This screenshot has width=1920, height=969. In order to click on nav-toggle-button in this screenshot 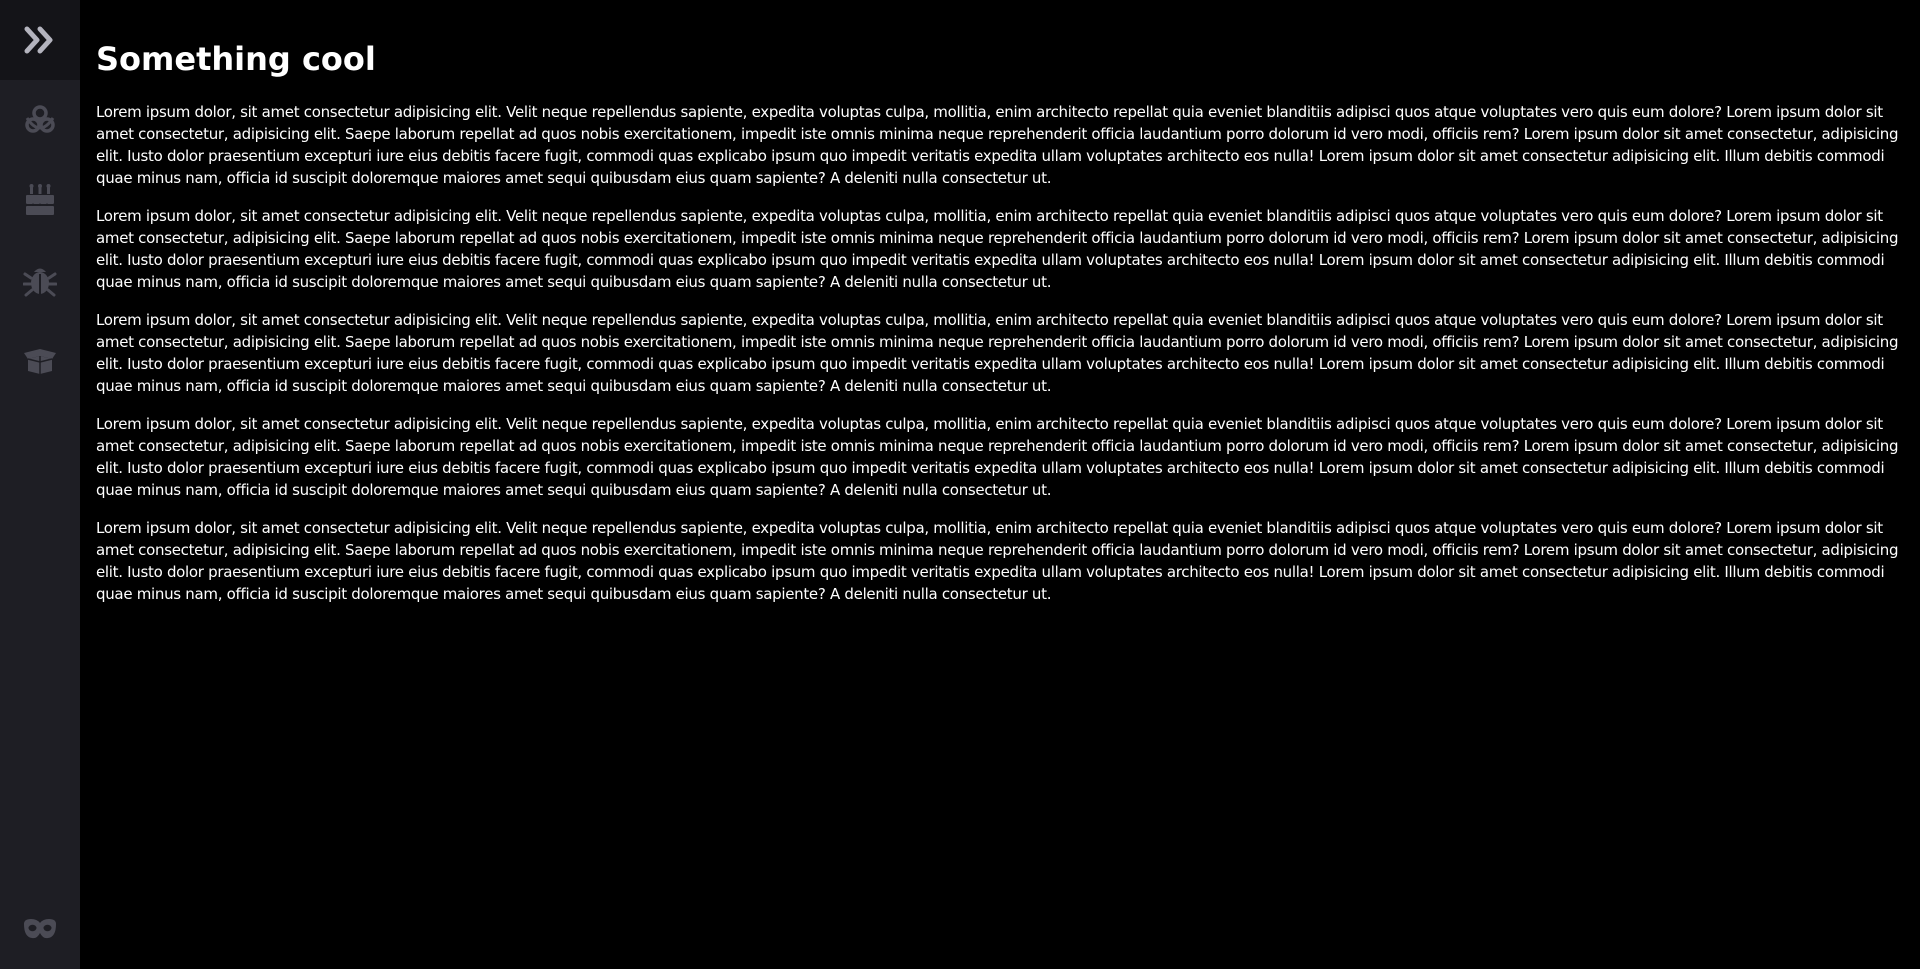, I will do `click(40, 40)`.